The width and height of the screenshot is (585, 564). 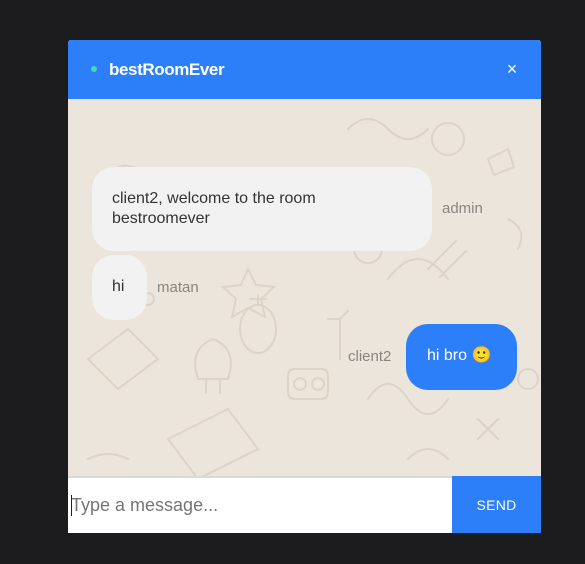 What do you see at coordinates (261, 505) in the screenshot?
I see `message-input` at bounding box center [261, 505].